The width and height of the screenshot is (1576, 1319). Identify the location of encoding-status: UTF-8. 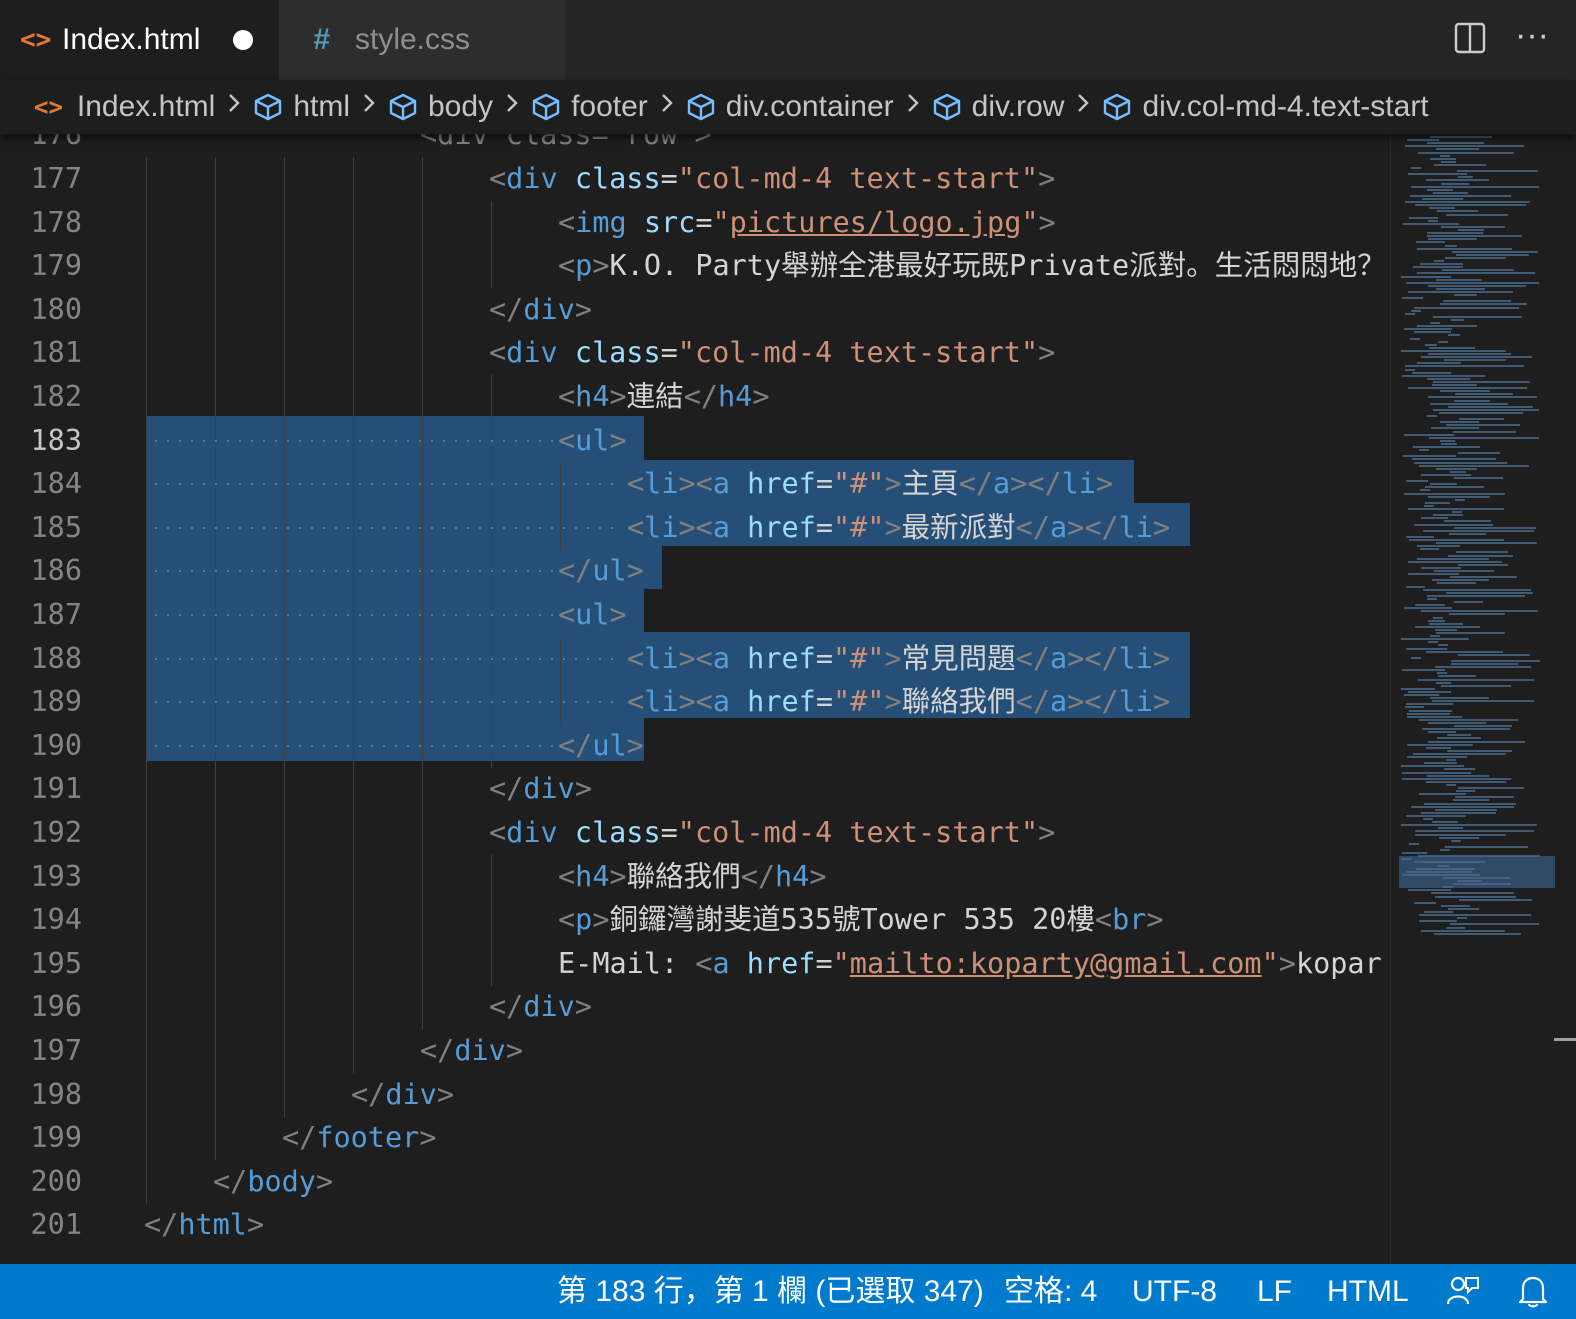
(1174, 1291).